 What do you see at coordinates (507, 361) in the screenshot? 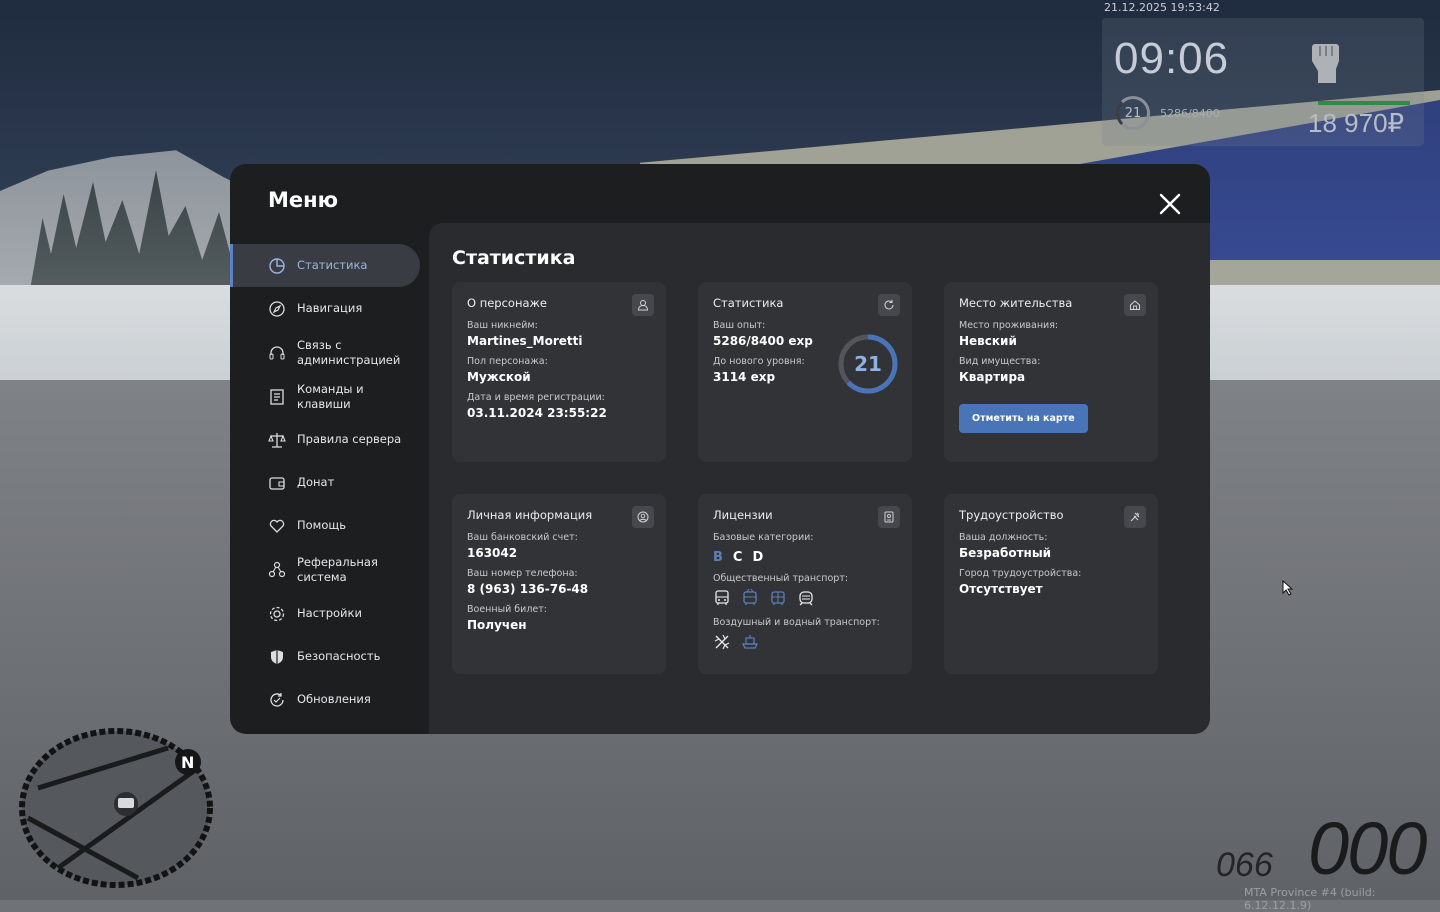
I see `gender-label: Пол персонажа:` at bounding box center [507, 361].